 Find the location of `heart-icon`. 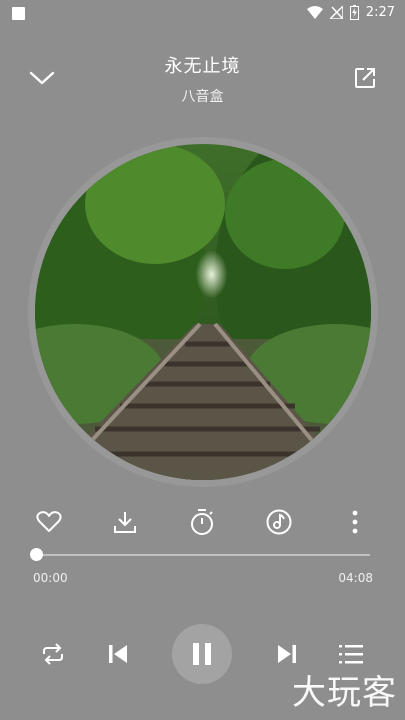

heart-icon is located at coordinates (49, 522).